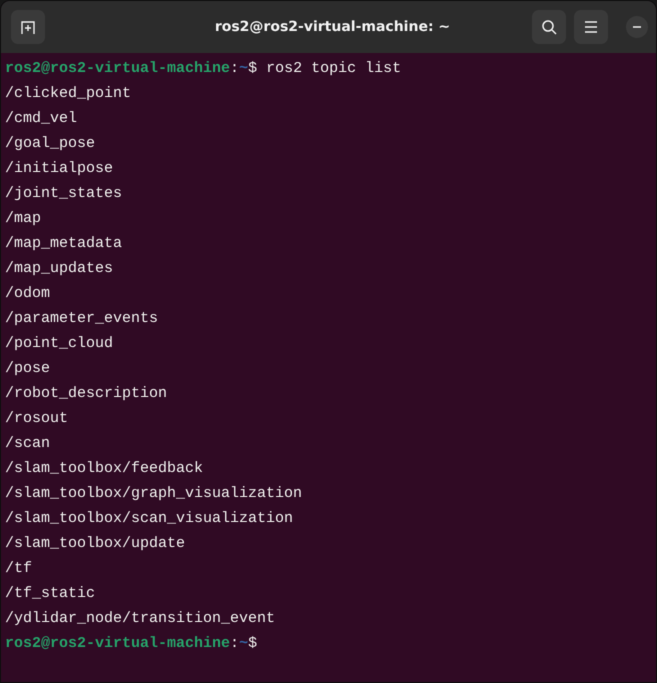 This screenshot has height=683, width=657. What do you see at coordinates (95, 544) in the screenshot?
I see `output-line: /slam_toolbox/update` at bounding box center [95, 544].